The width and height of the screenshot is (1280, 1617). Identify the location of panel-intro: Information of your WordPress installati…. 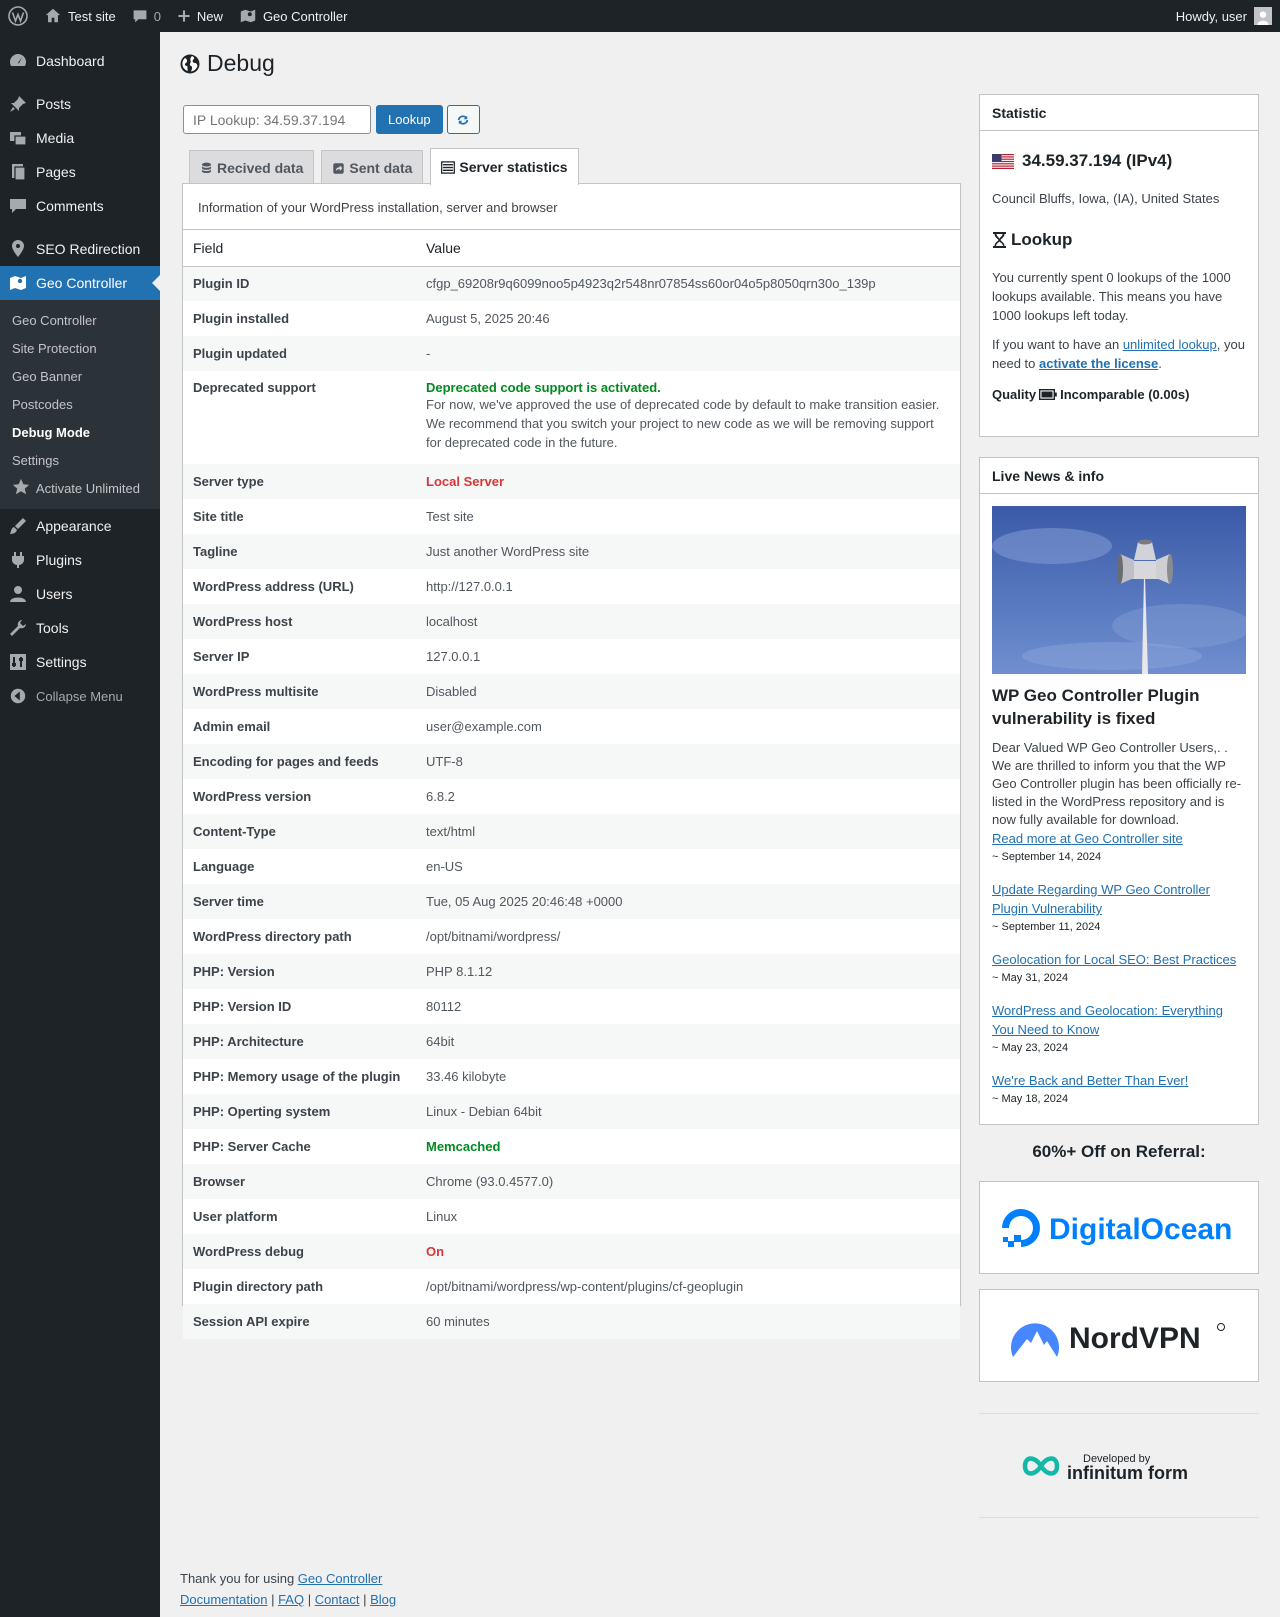
(571, 207).